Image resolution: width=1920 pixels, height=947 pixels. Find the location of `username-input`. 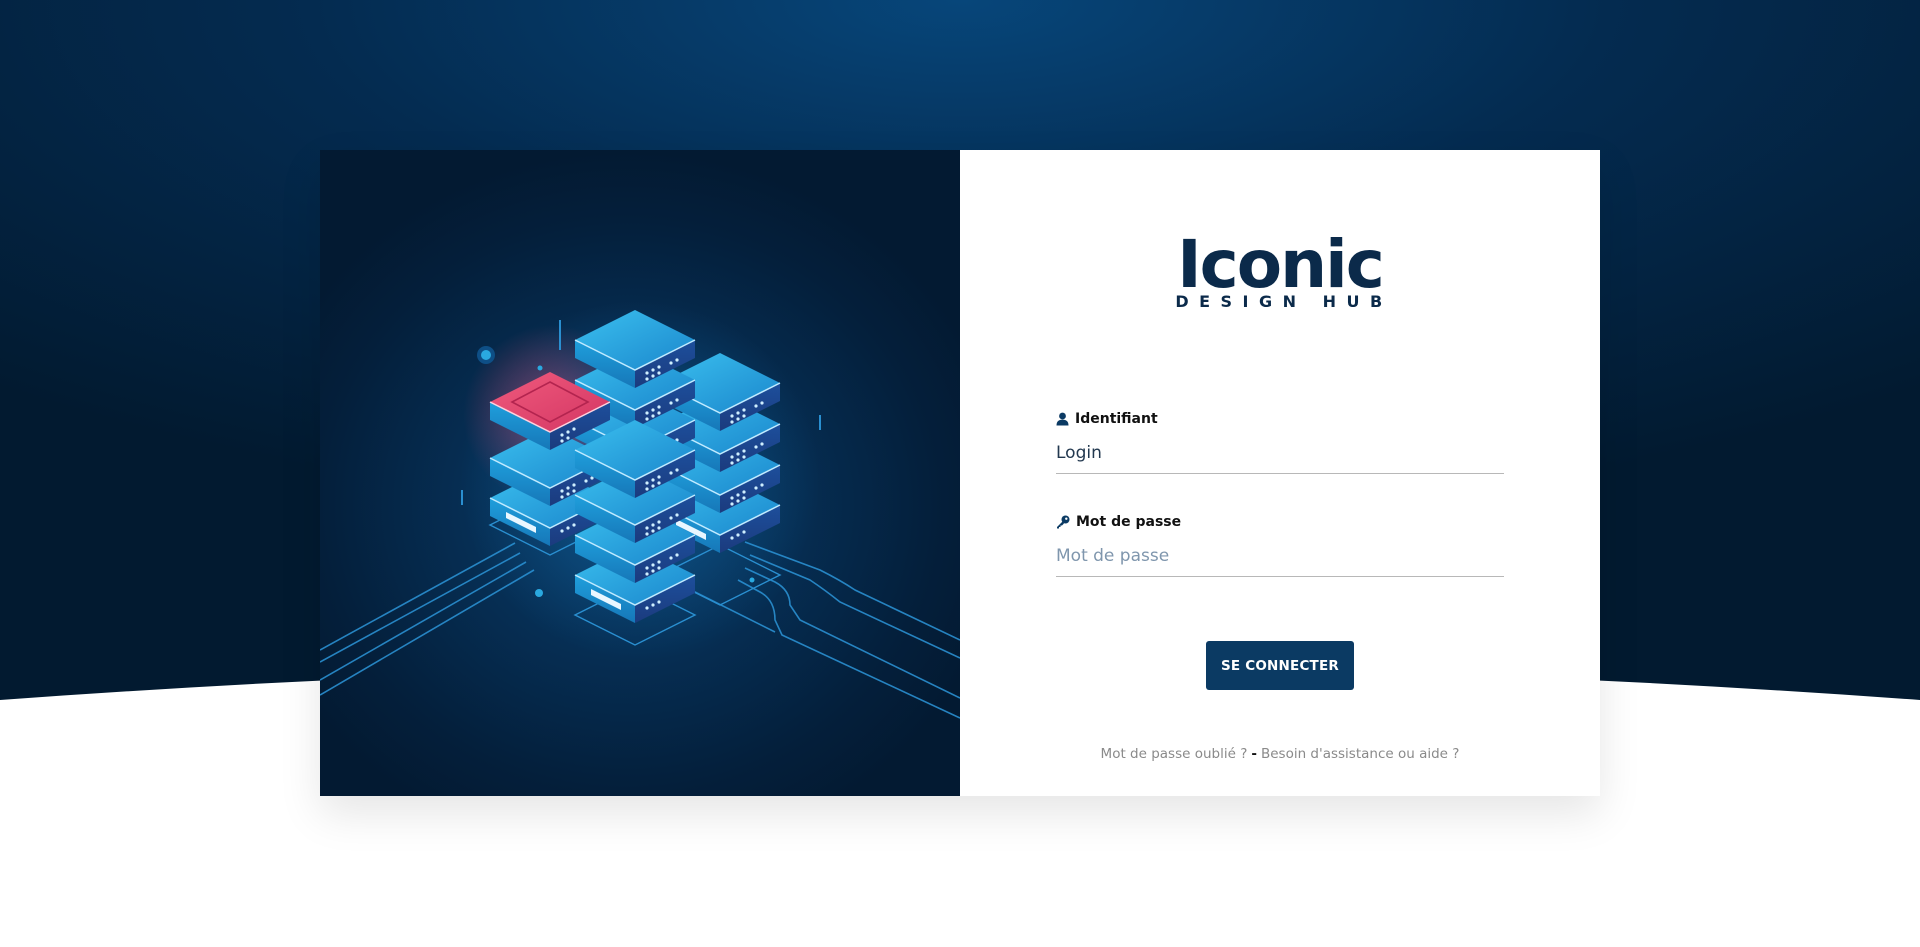

username-input is located at coordinates (1280, 455).